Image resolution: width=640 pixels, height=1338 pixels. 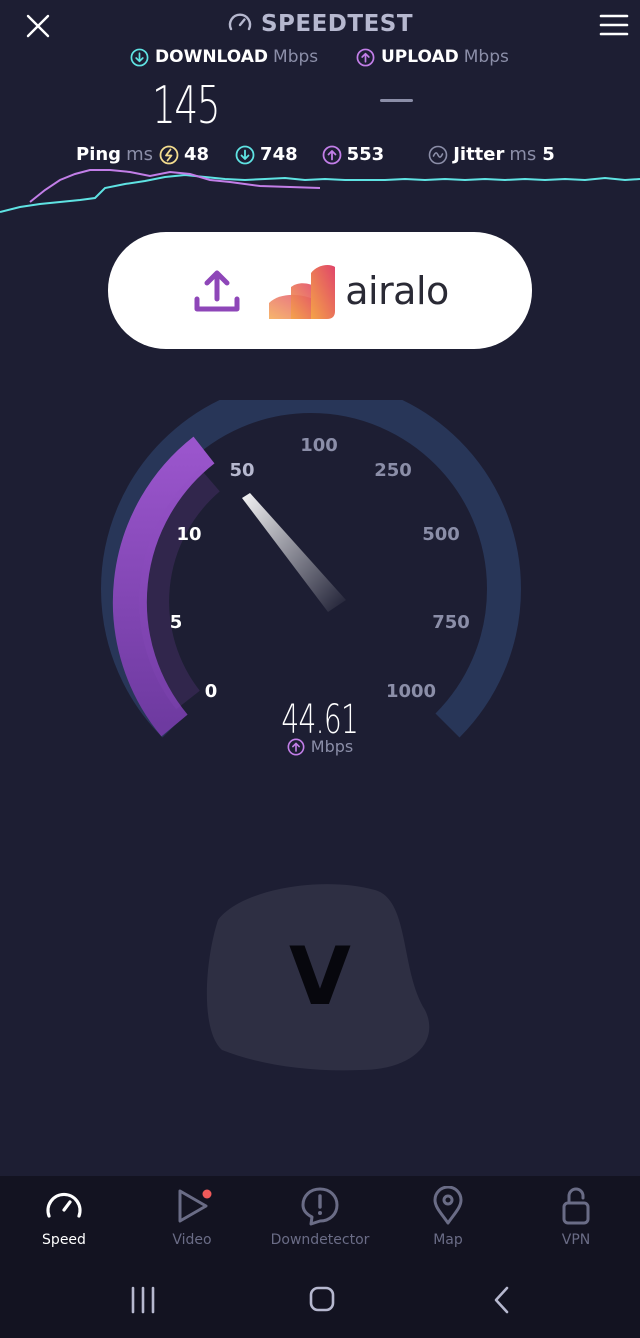 I want to click on tick-250: 250, so click(x=393, y=470).